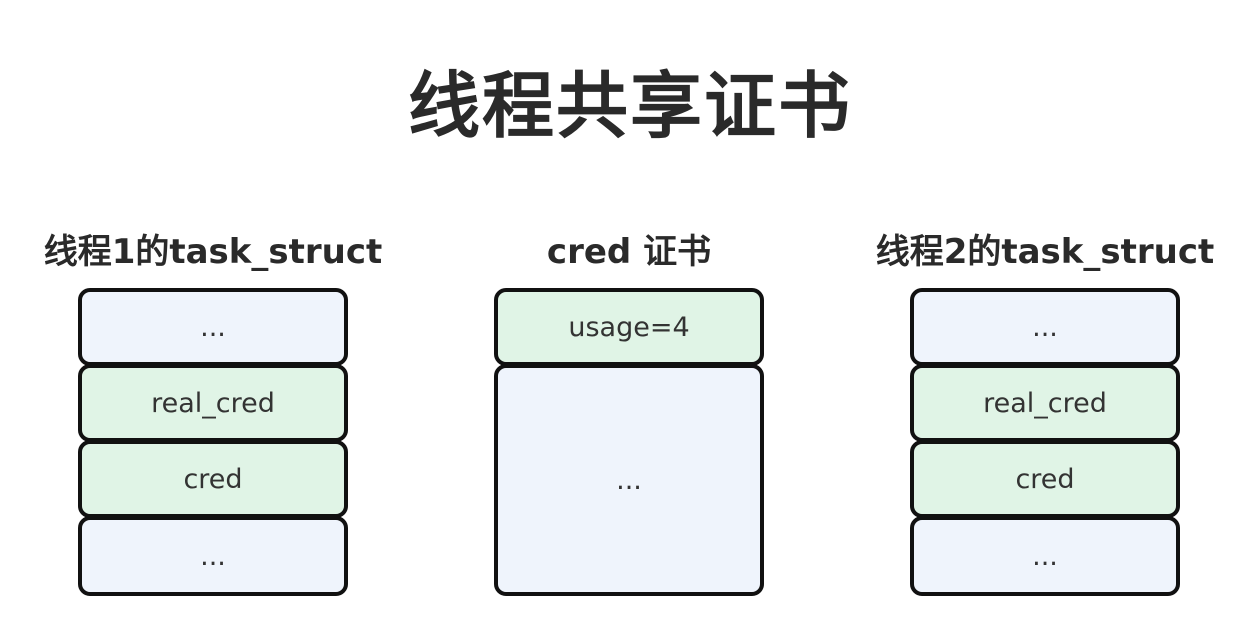  Describe the element at coordinates (629, 252) in the screenshot. I see `cred-label: cred 证书` at that location.